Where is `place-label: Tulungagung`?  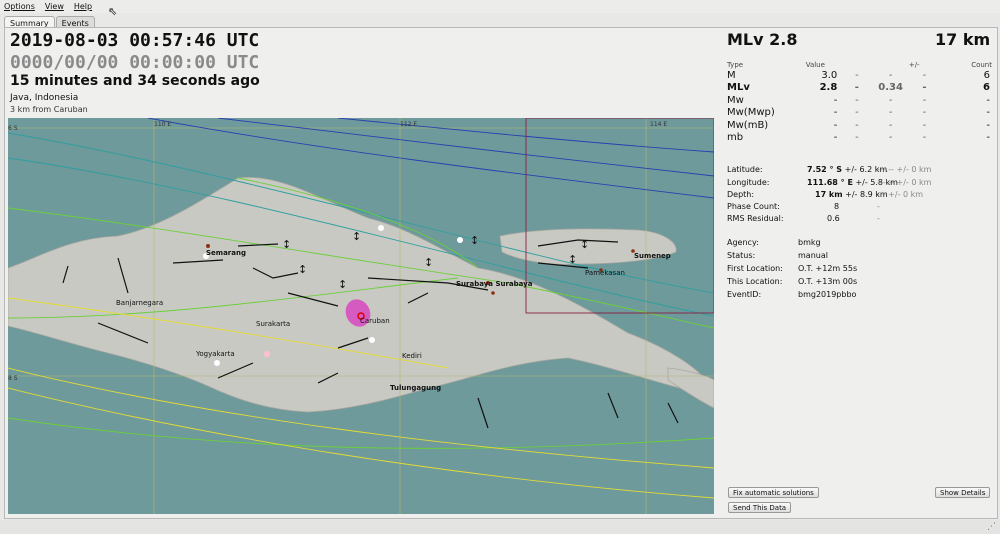
place-label: Tulungagung is located at coordinates (415, 388).